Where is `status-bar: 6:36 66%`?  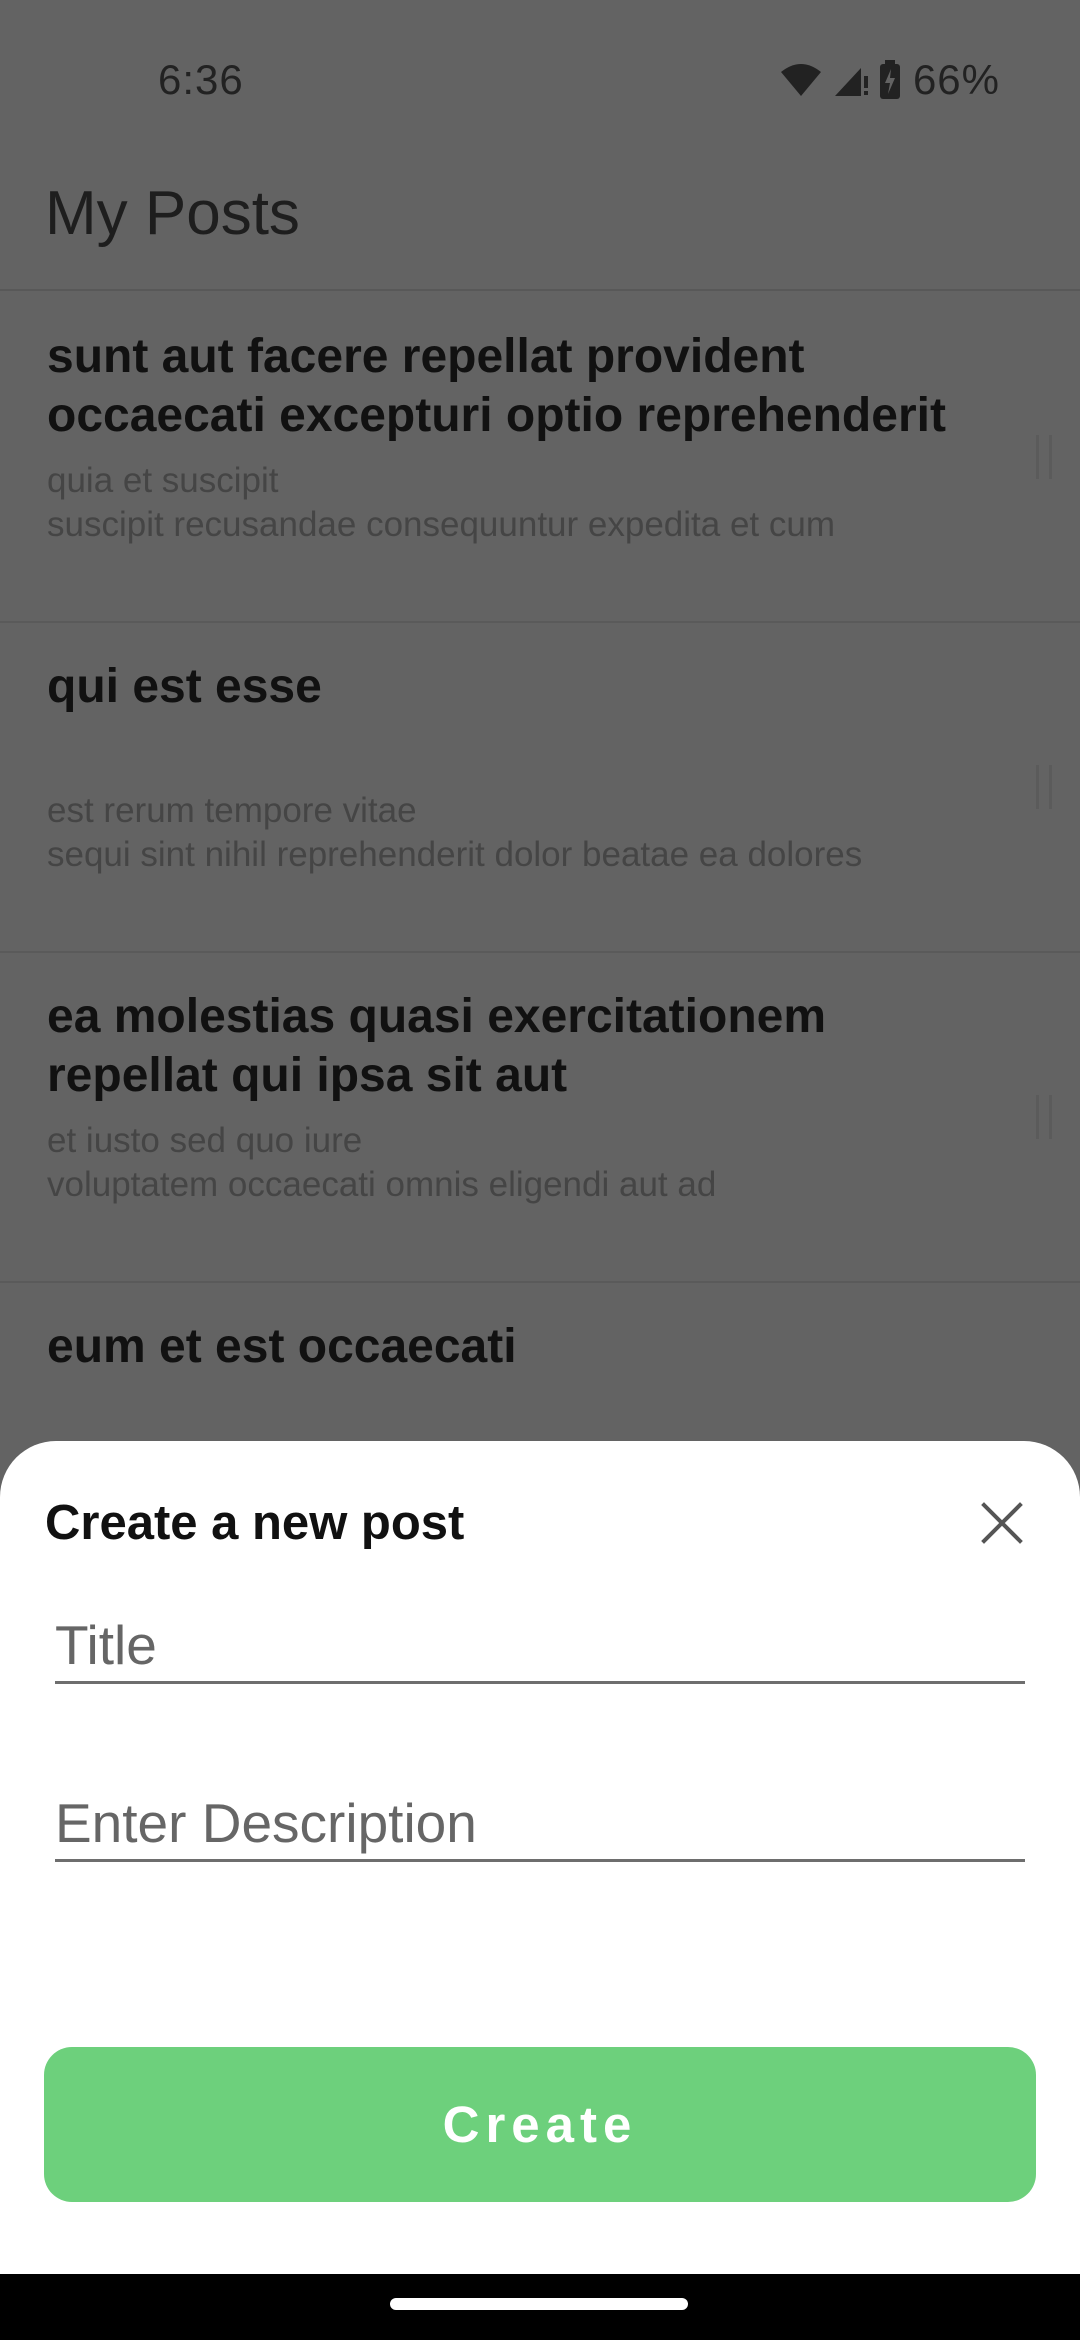 status-bar: 6:36 66% is located at coordinates (540, 82).